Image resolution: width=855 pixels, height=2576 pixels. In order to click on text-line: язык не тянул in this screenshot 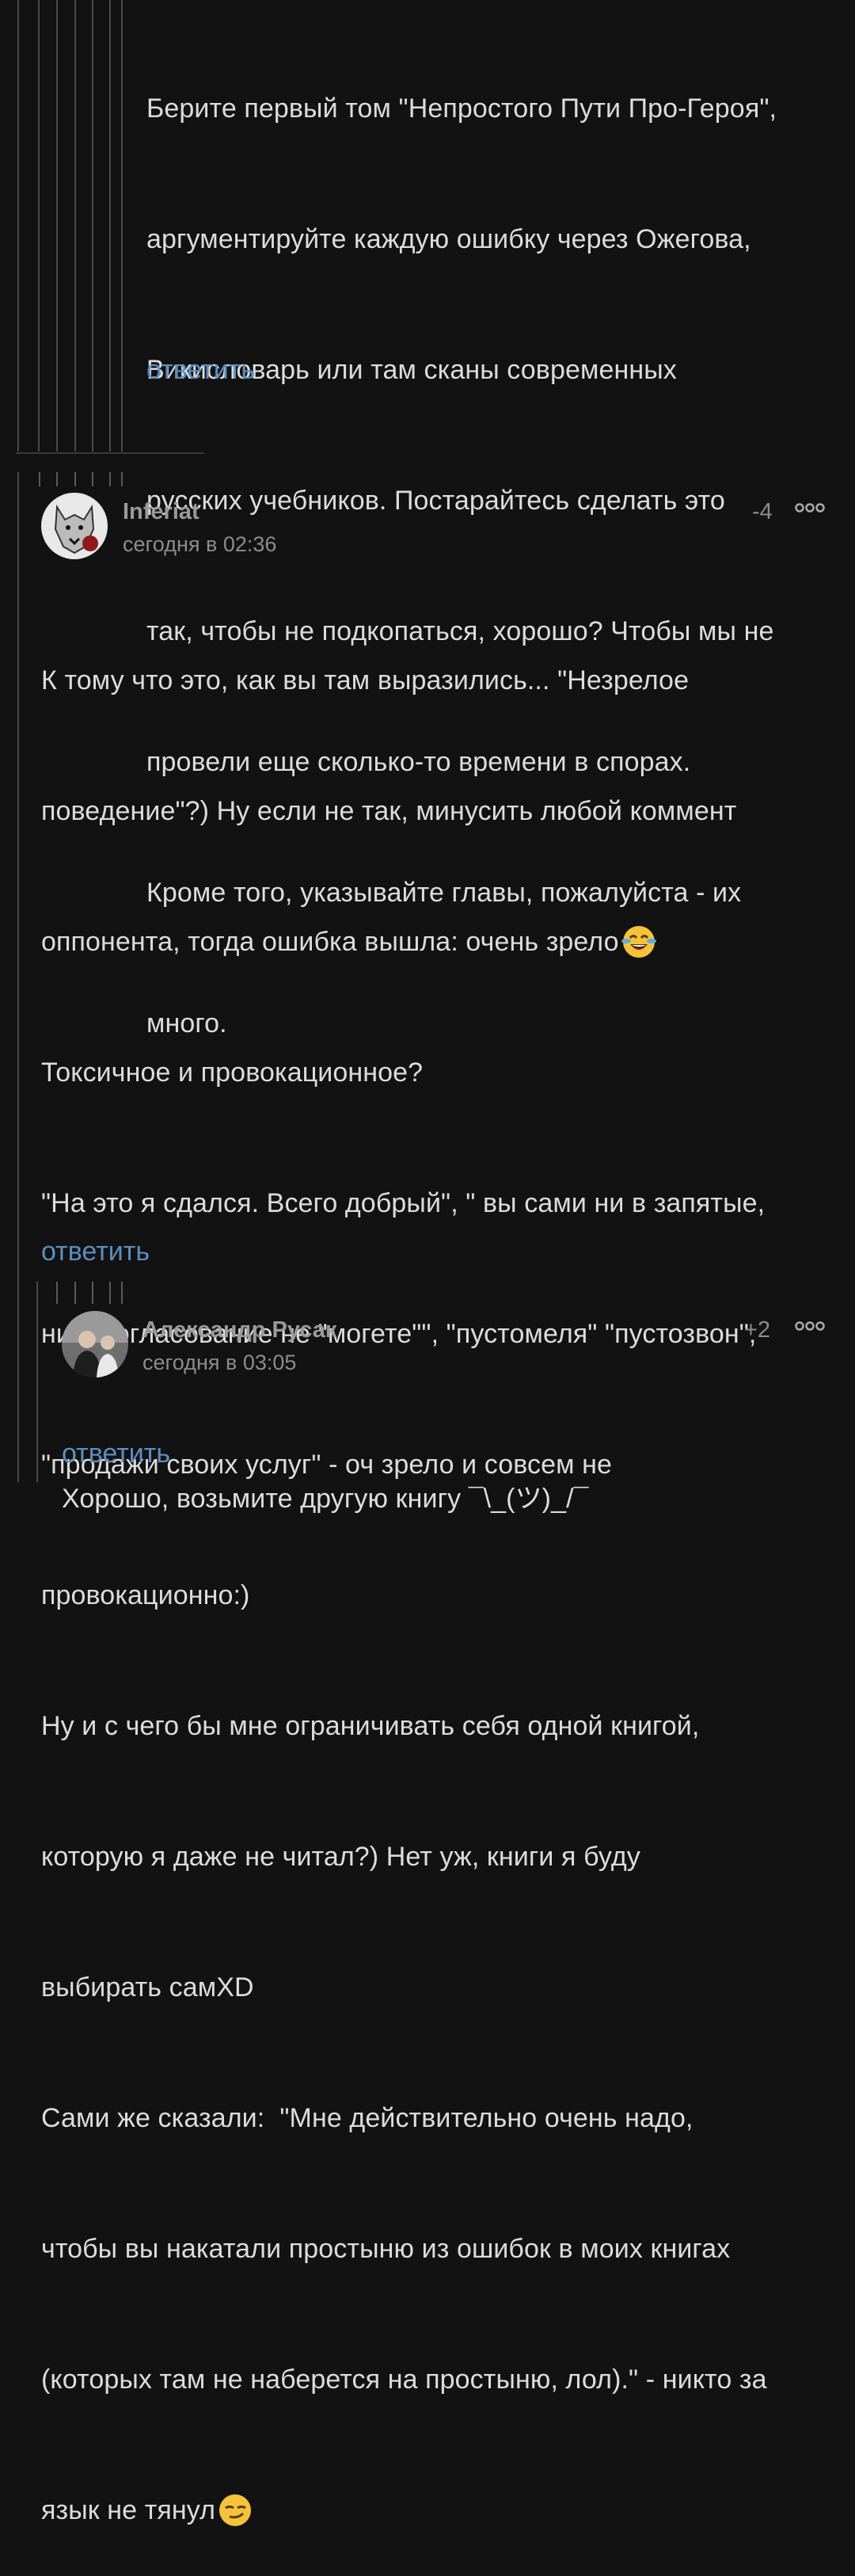, I will do `click(441, 2511)`.